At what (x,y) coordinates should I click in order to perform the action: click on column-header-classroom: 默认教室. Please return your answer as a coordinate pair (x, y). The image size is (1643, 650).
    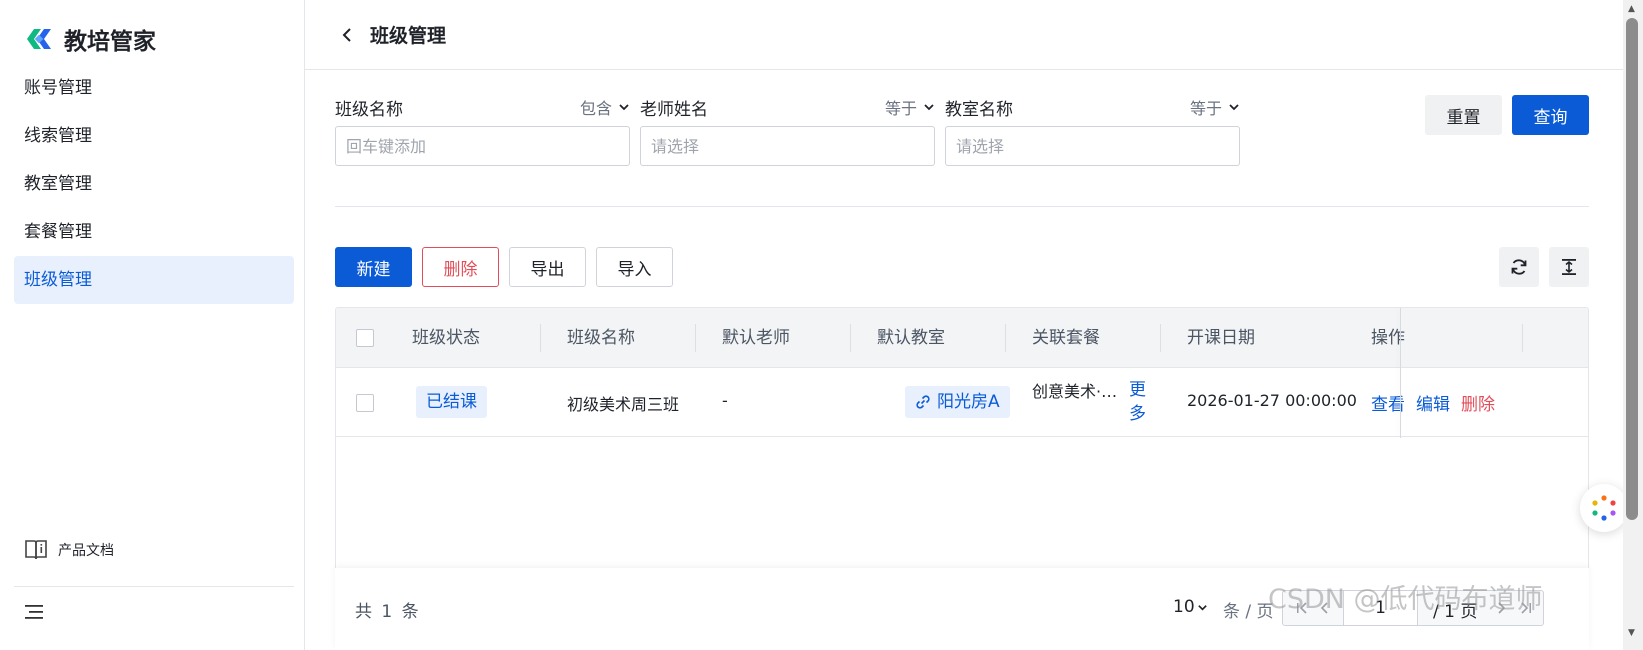
    Looking at the image, I should click on (911, 338).